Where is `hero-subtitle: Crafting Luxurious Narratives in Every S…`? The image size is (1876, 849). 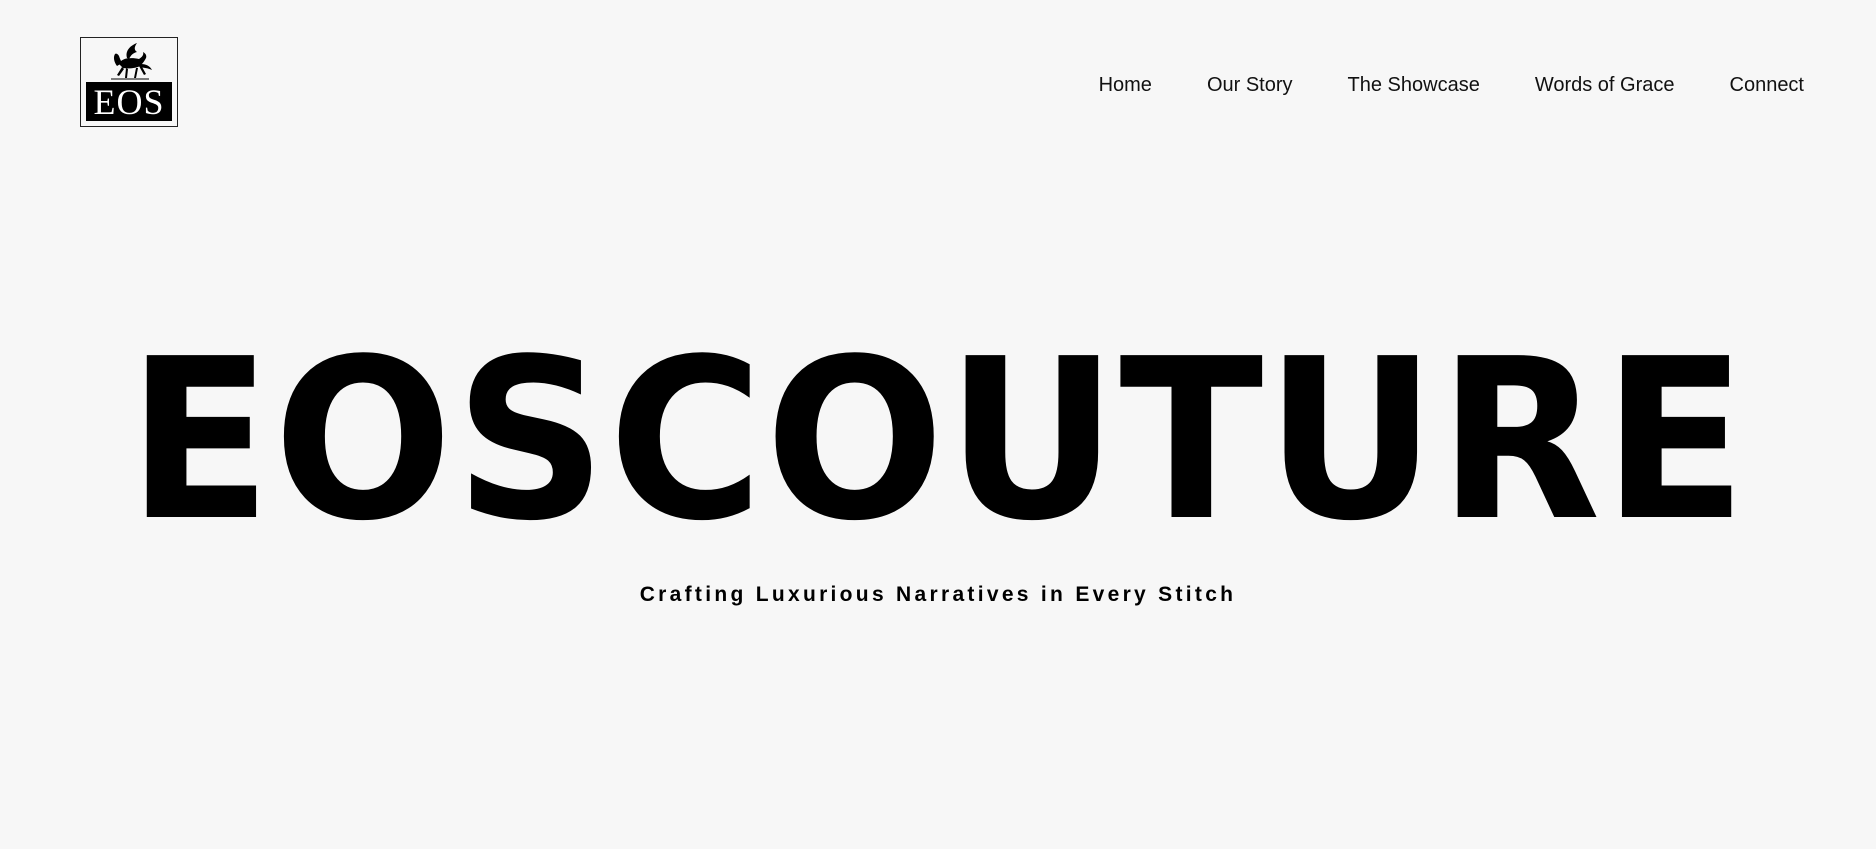
hero-subtitle: Crafting Luxurious Narratives in Every S… is located at coordinates (938, 594).